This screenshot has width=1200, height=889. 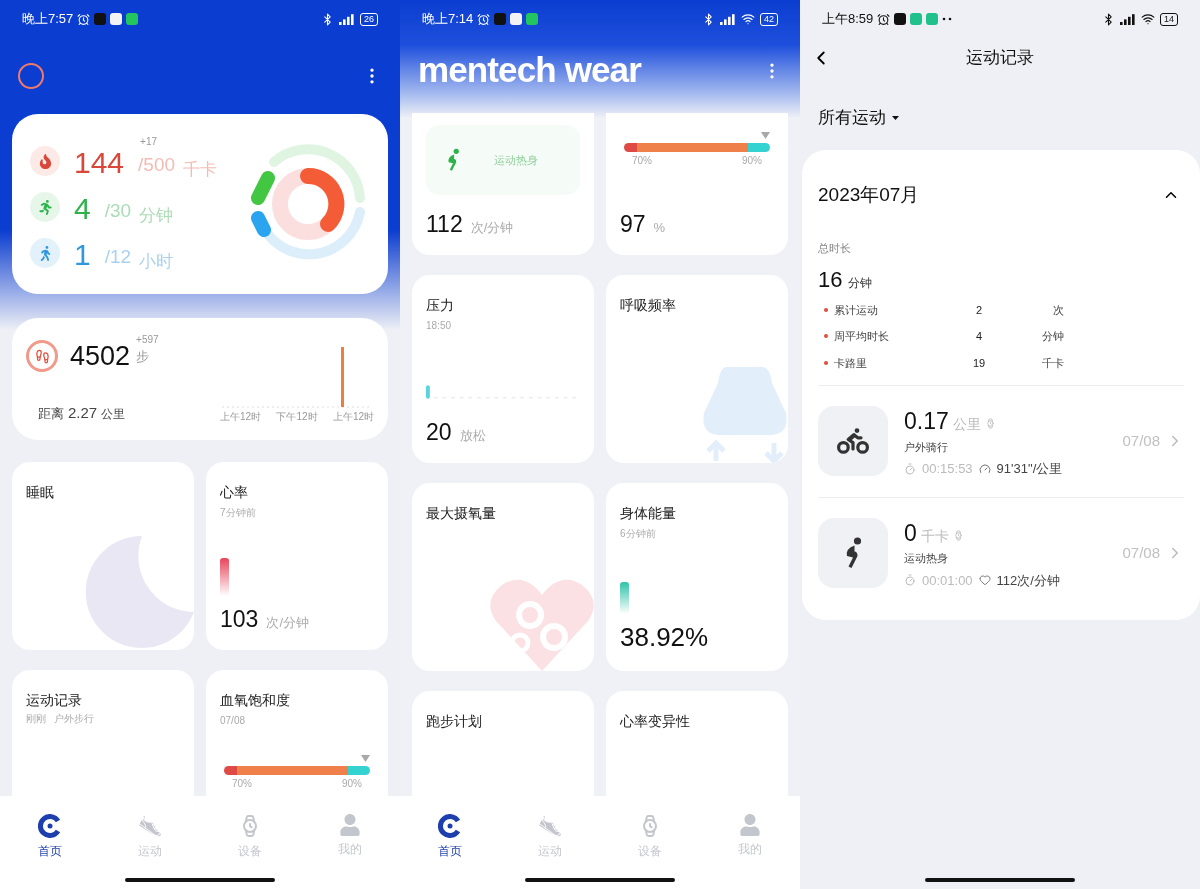 What do you see at coordinates (99, 163) in the screenshot?
I see `activity-value: 144` at bounding box center [99, 163].